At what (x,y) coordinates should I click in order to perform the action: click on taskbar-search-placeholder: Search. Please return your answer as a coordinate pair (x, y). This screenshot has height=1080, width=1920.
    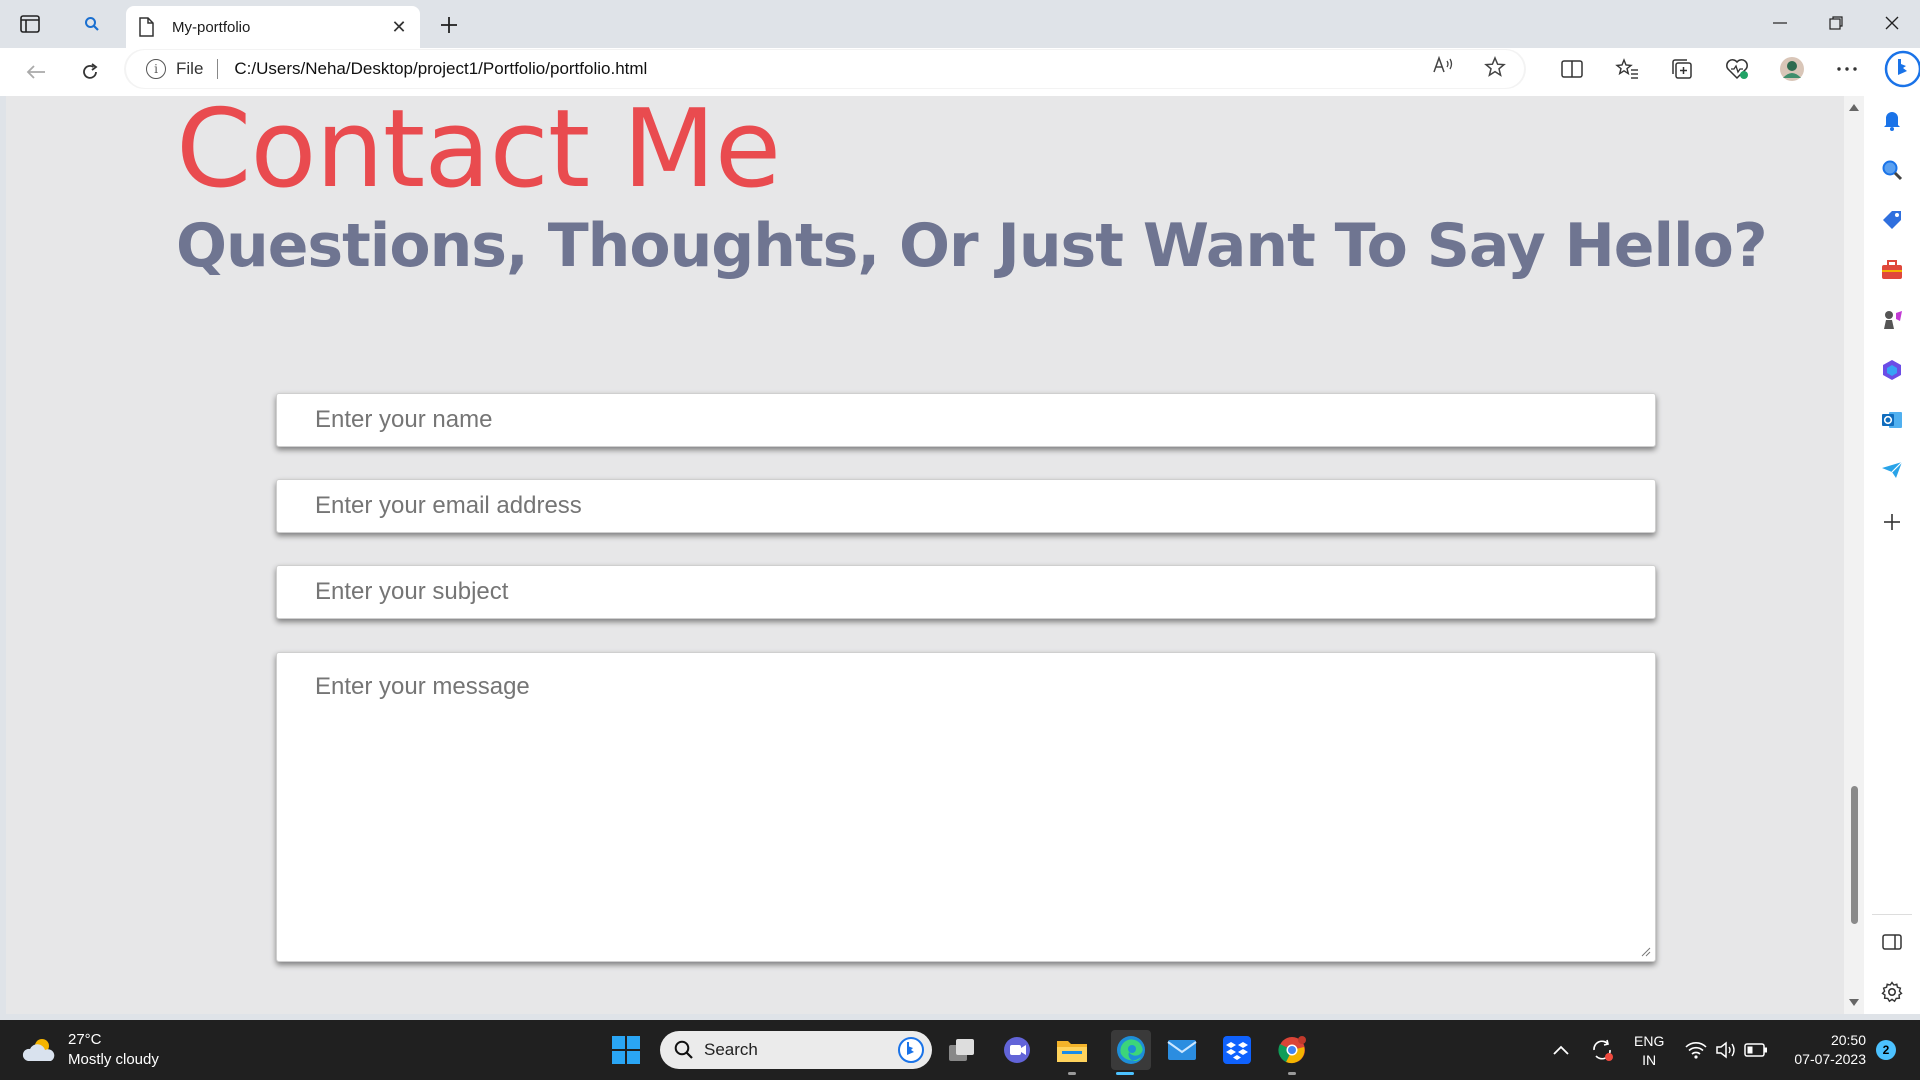
    Looking at the image, I should click on (731, 1049).